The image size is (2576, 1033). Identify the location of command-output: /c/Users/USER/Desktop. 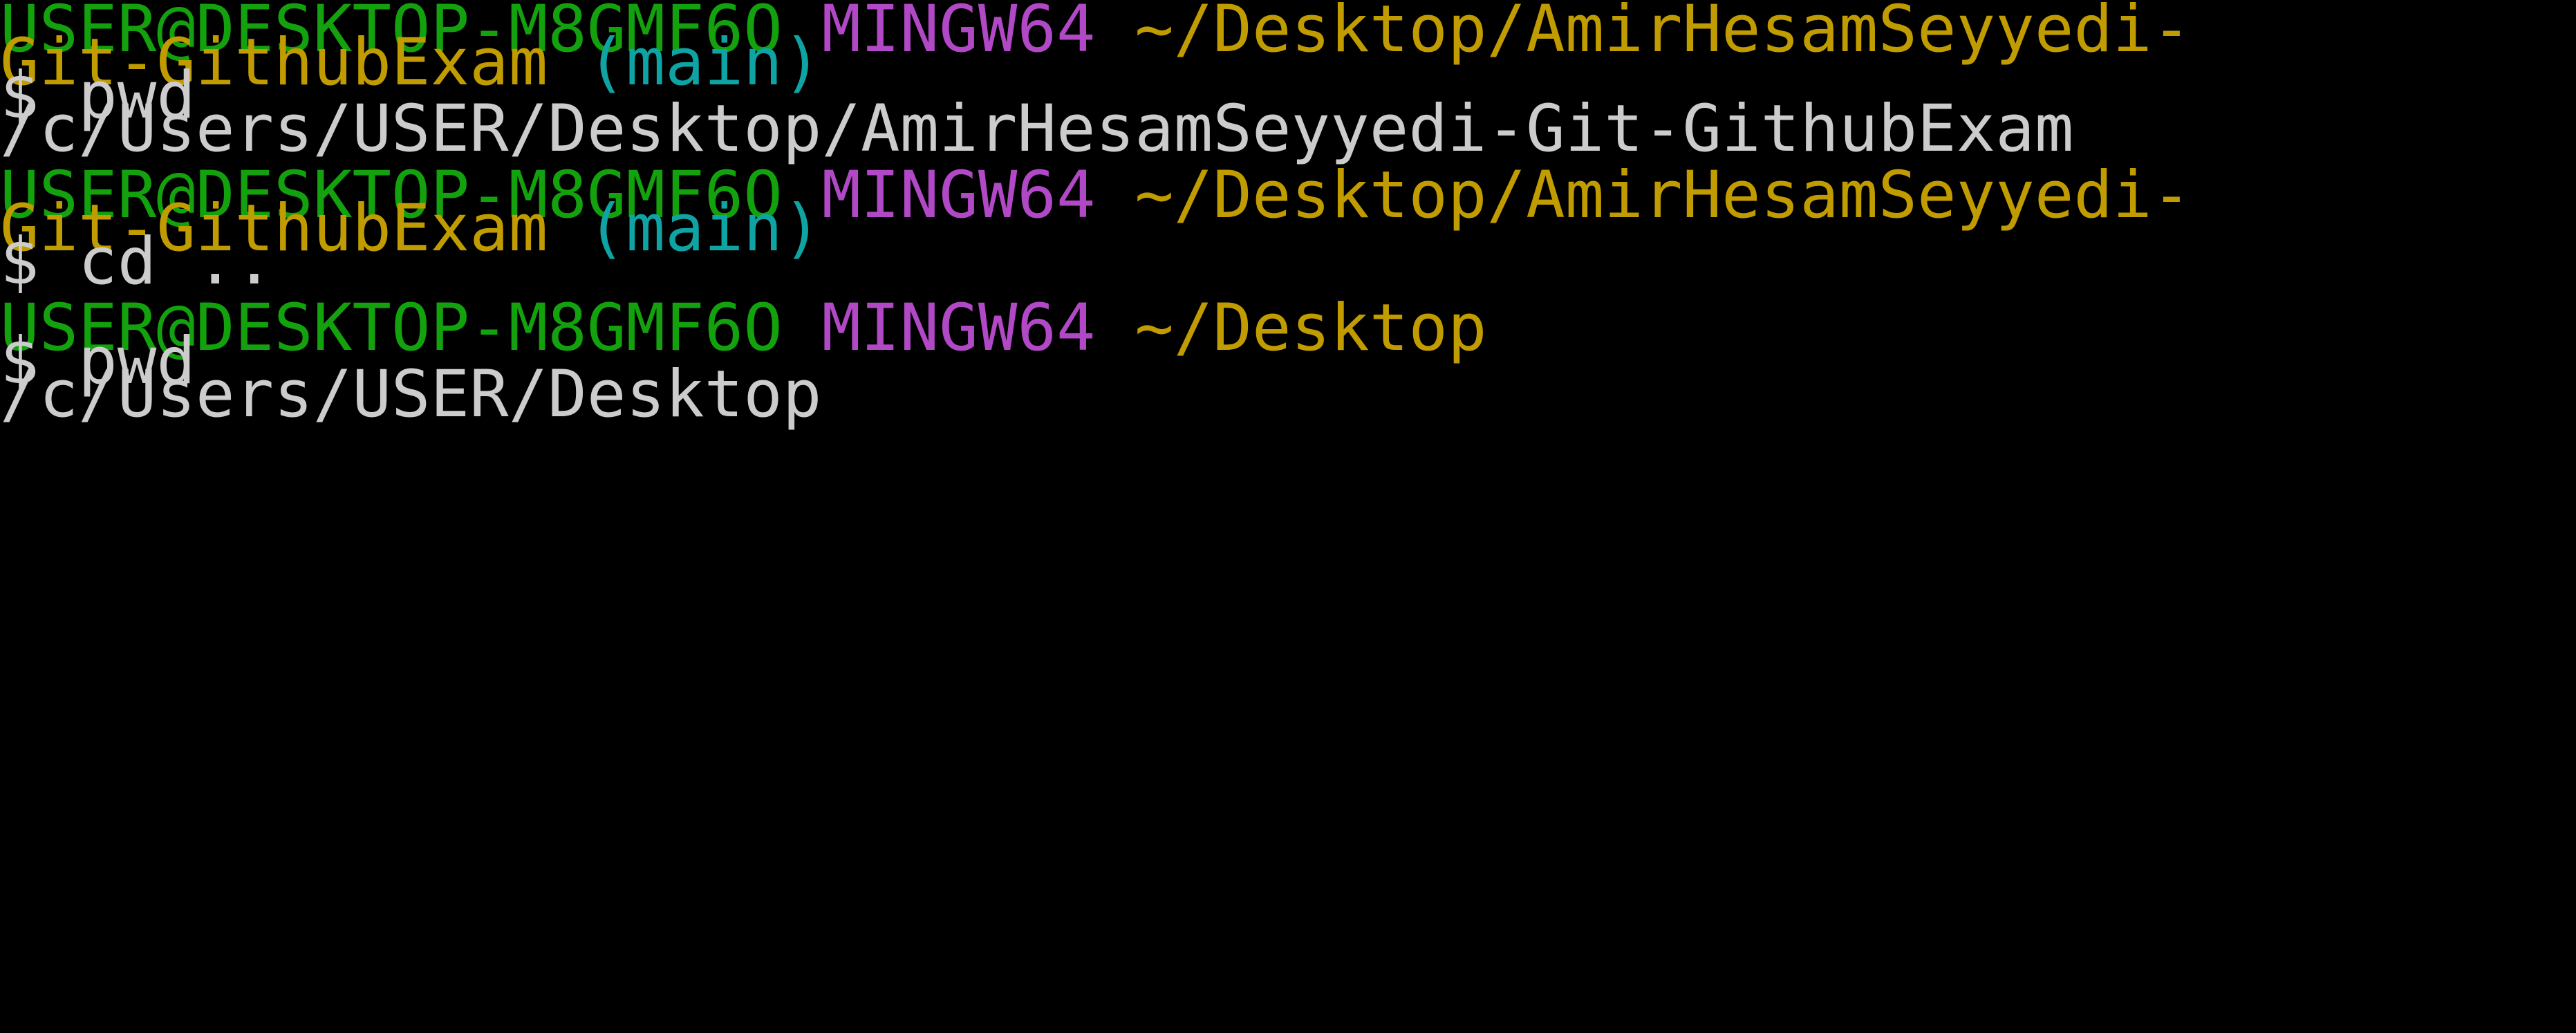
(411, 395).